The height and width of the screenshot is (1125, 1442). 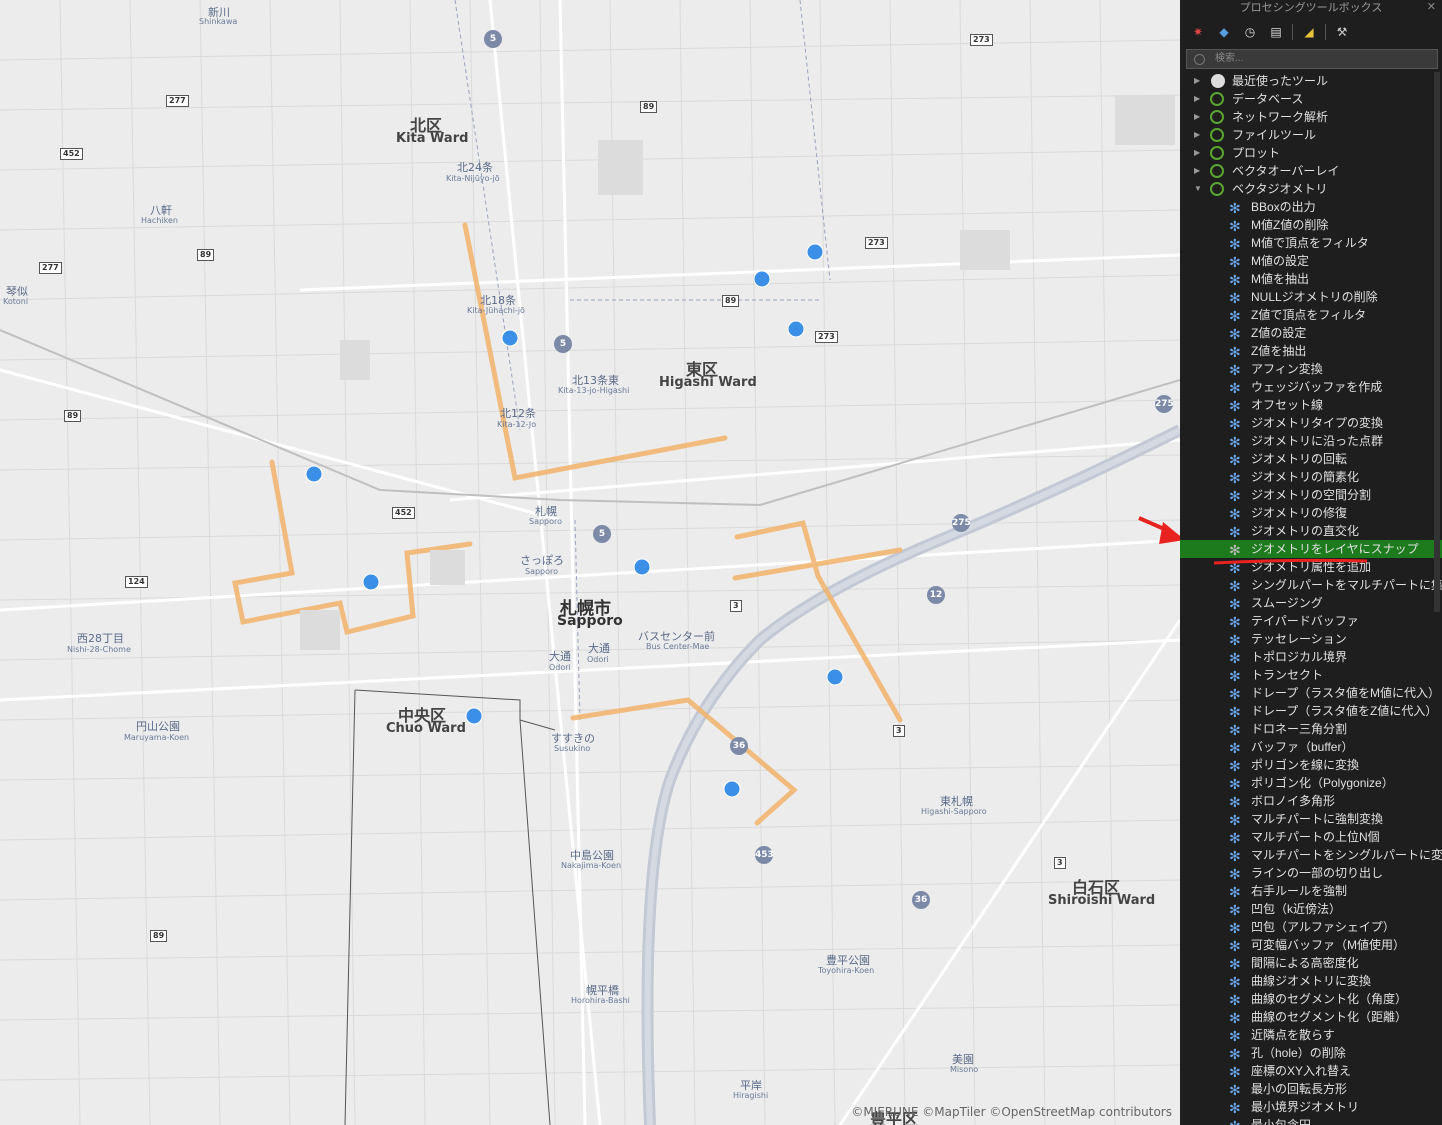 I want to click on tree-group: ▶ 最近使ったツール, so click(x=1311, y=81).